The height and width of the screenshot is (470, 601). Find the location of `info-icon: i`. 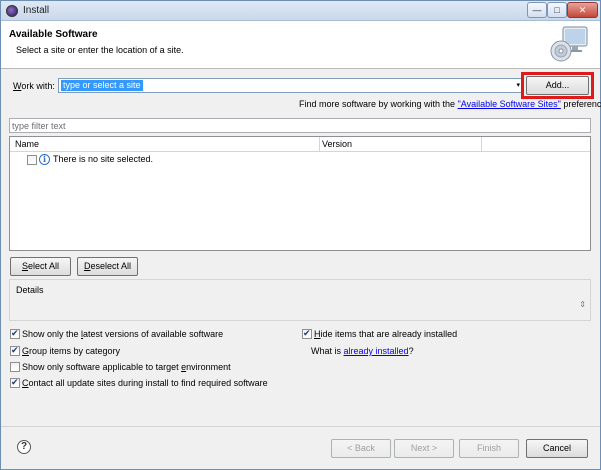

info-icon: i is located at coordinates (44, 159).